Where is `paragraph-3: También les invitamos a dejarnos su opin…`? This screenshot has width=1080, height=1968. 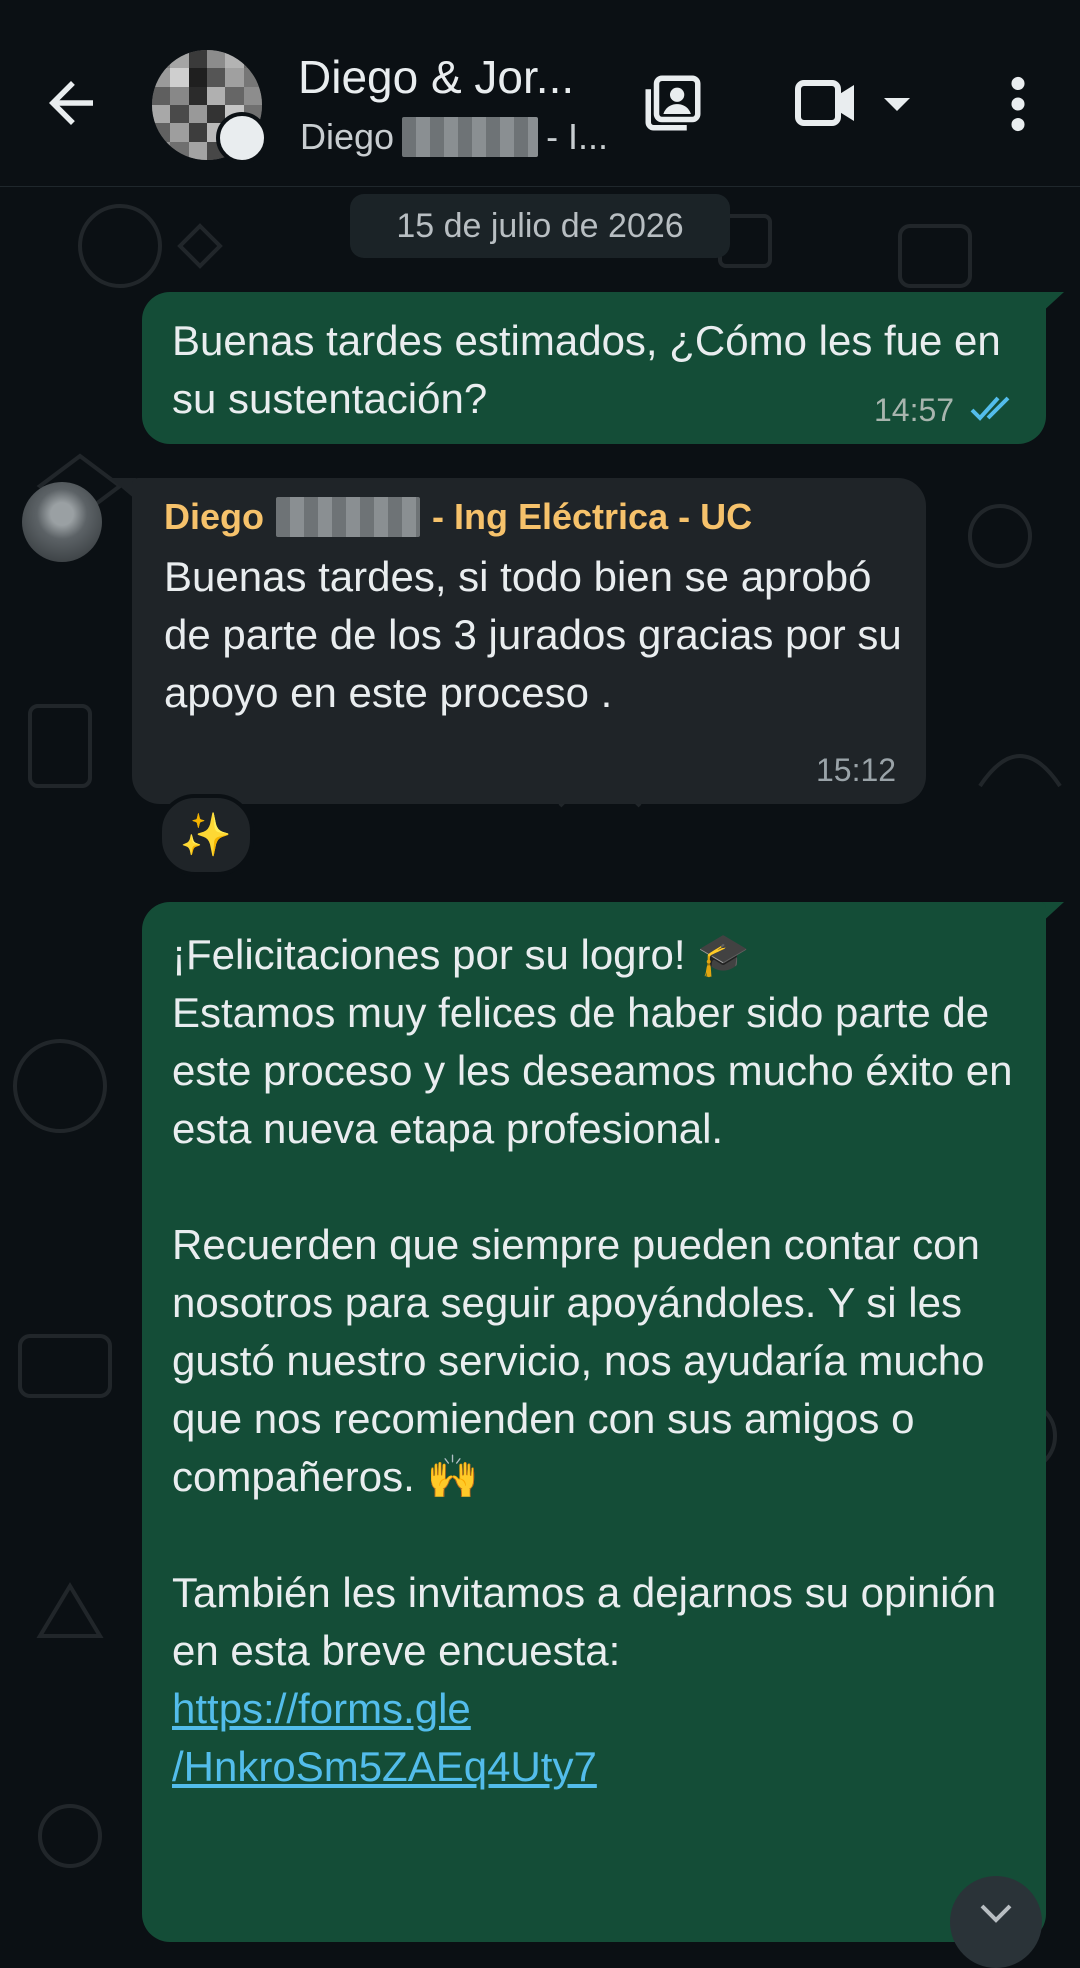 paragraph-3: También les invitamos a dejarnos su opin… is located at coordinates (584, 1621).